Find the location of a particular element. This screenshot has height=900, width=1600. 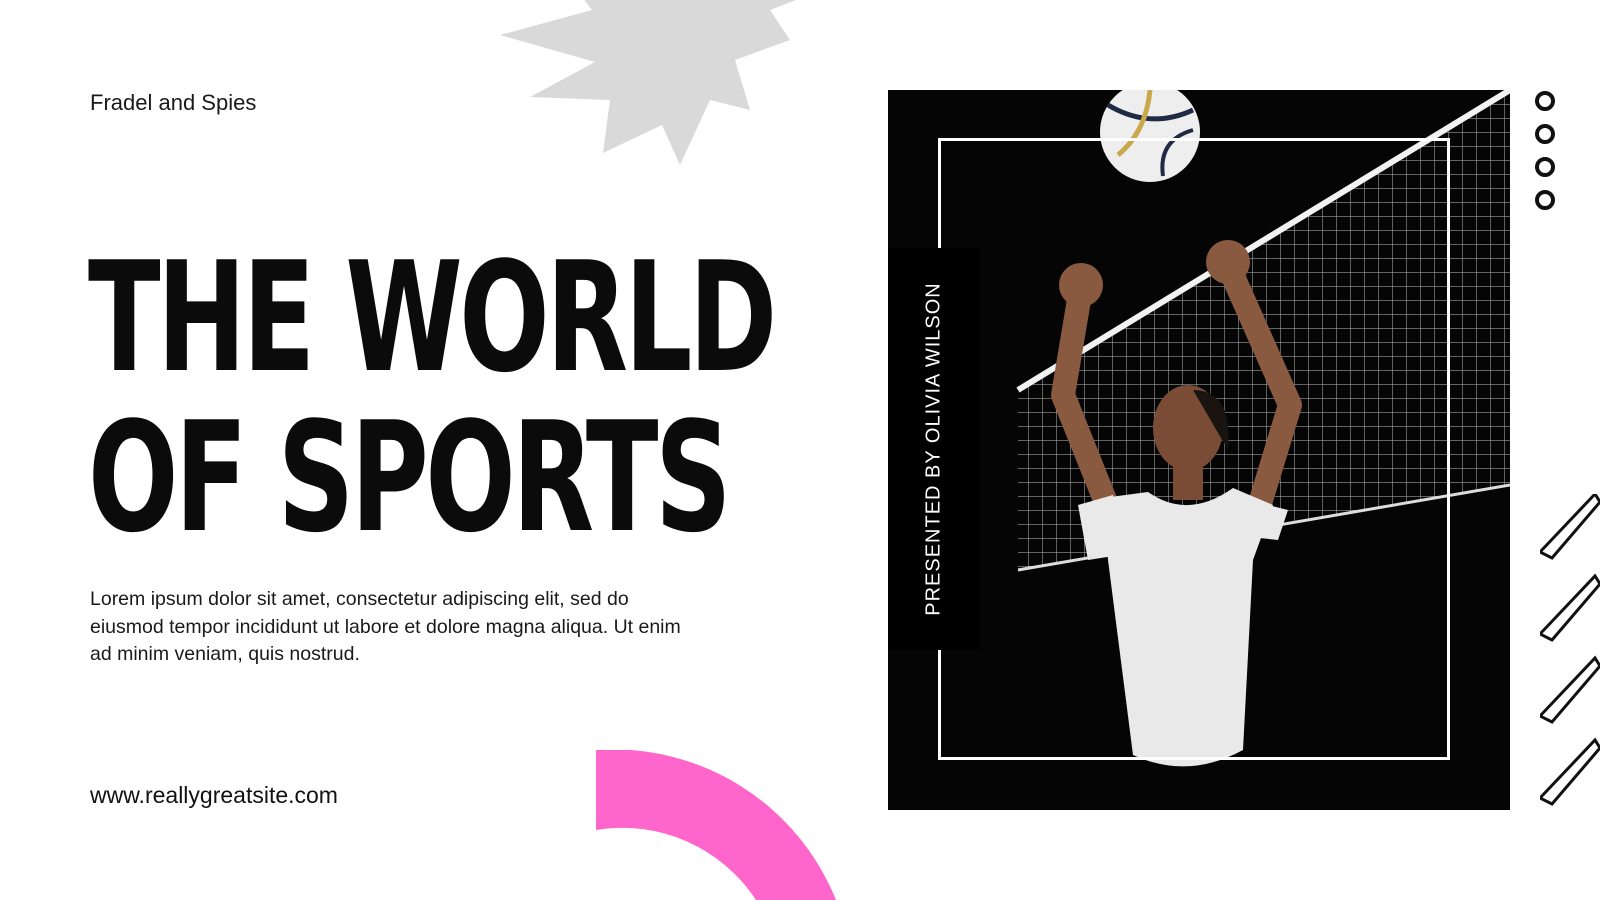

slash-lines-icon is located at coordinates (1570, 650).